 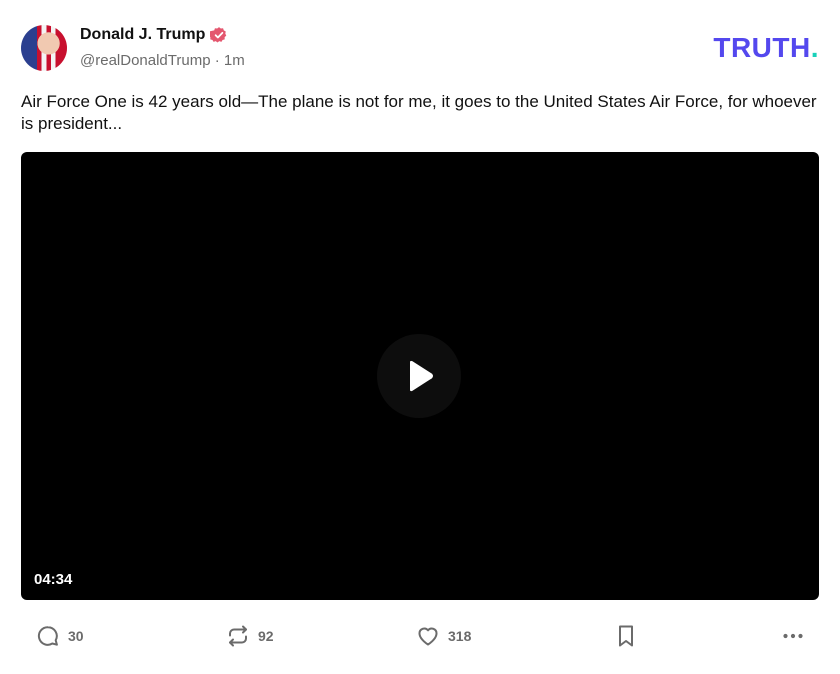 I want to click on play-icon, so click(x=421, y=376).